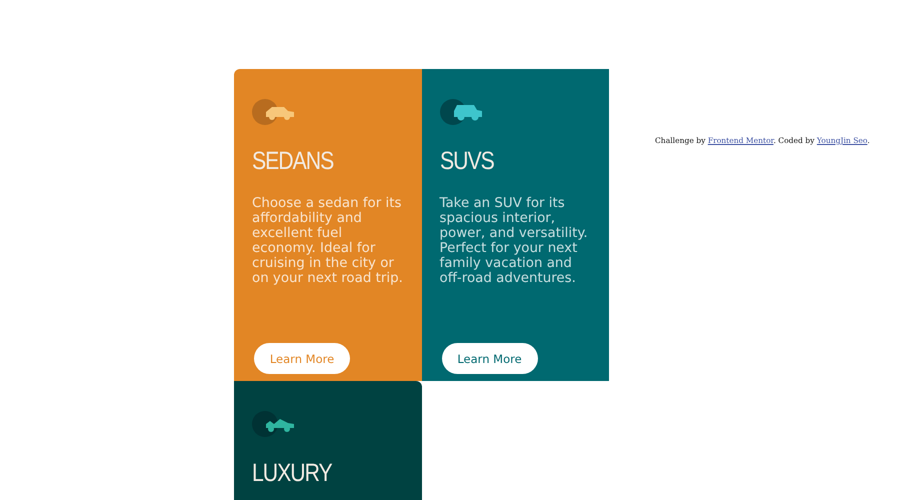  I want to click on card-title: SEDANS, so click(293, 161).